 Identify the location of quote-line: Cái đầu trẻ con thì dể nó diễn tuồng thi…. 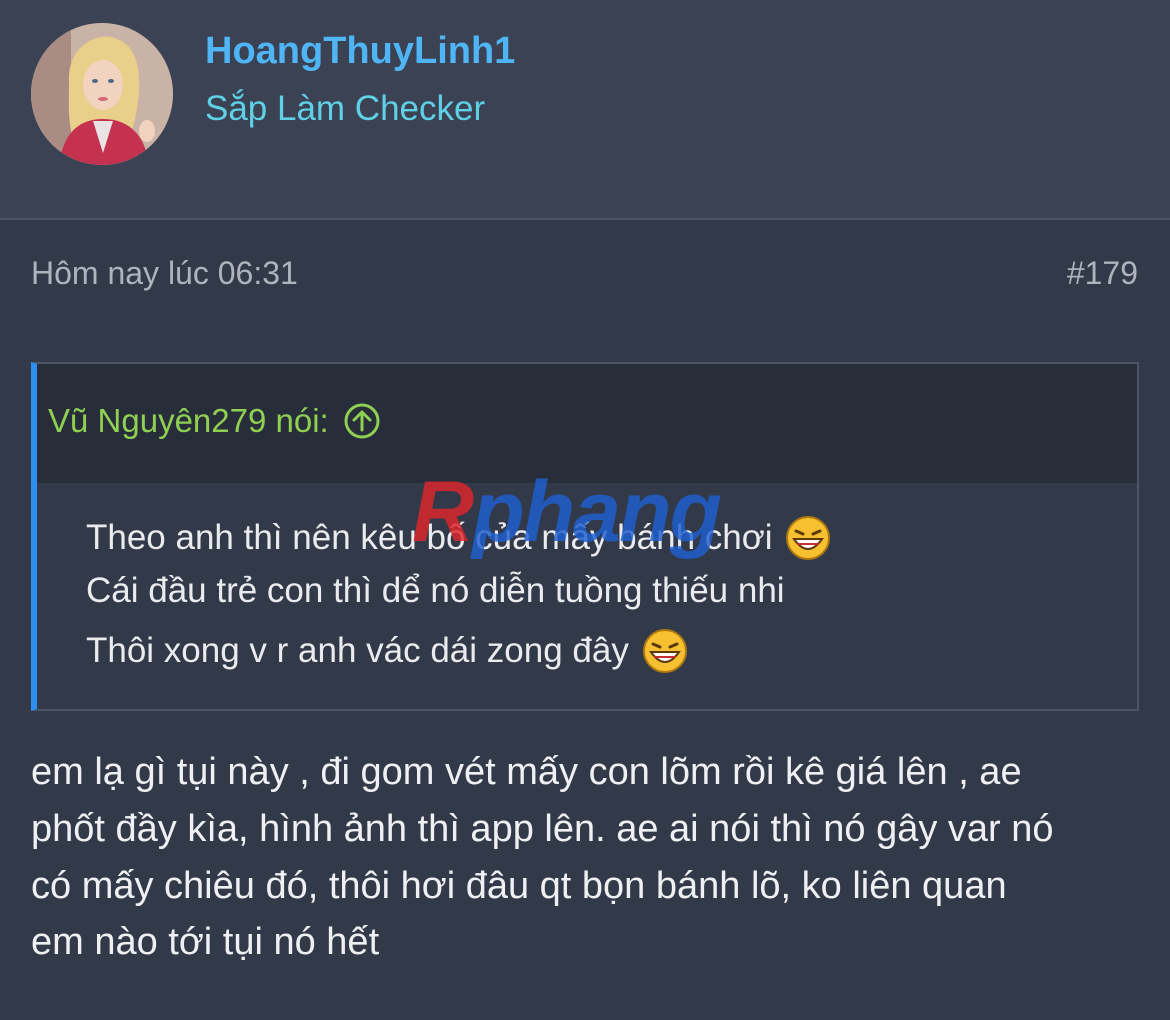
(435, 591).